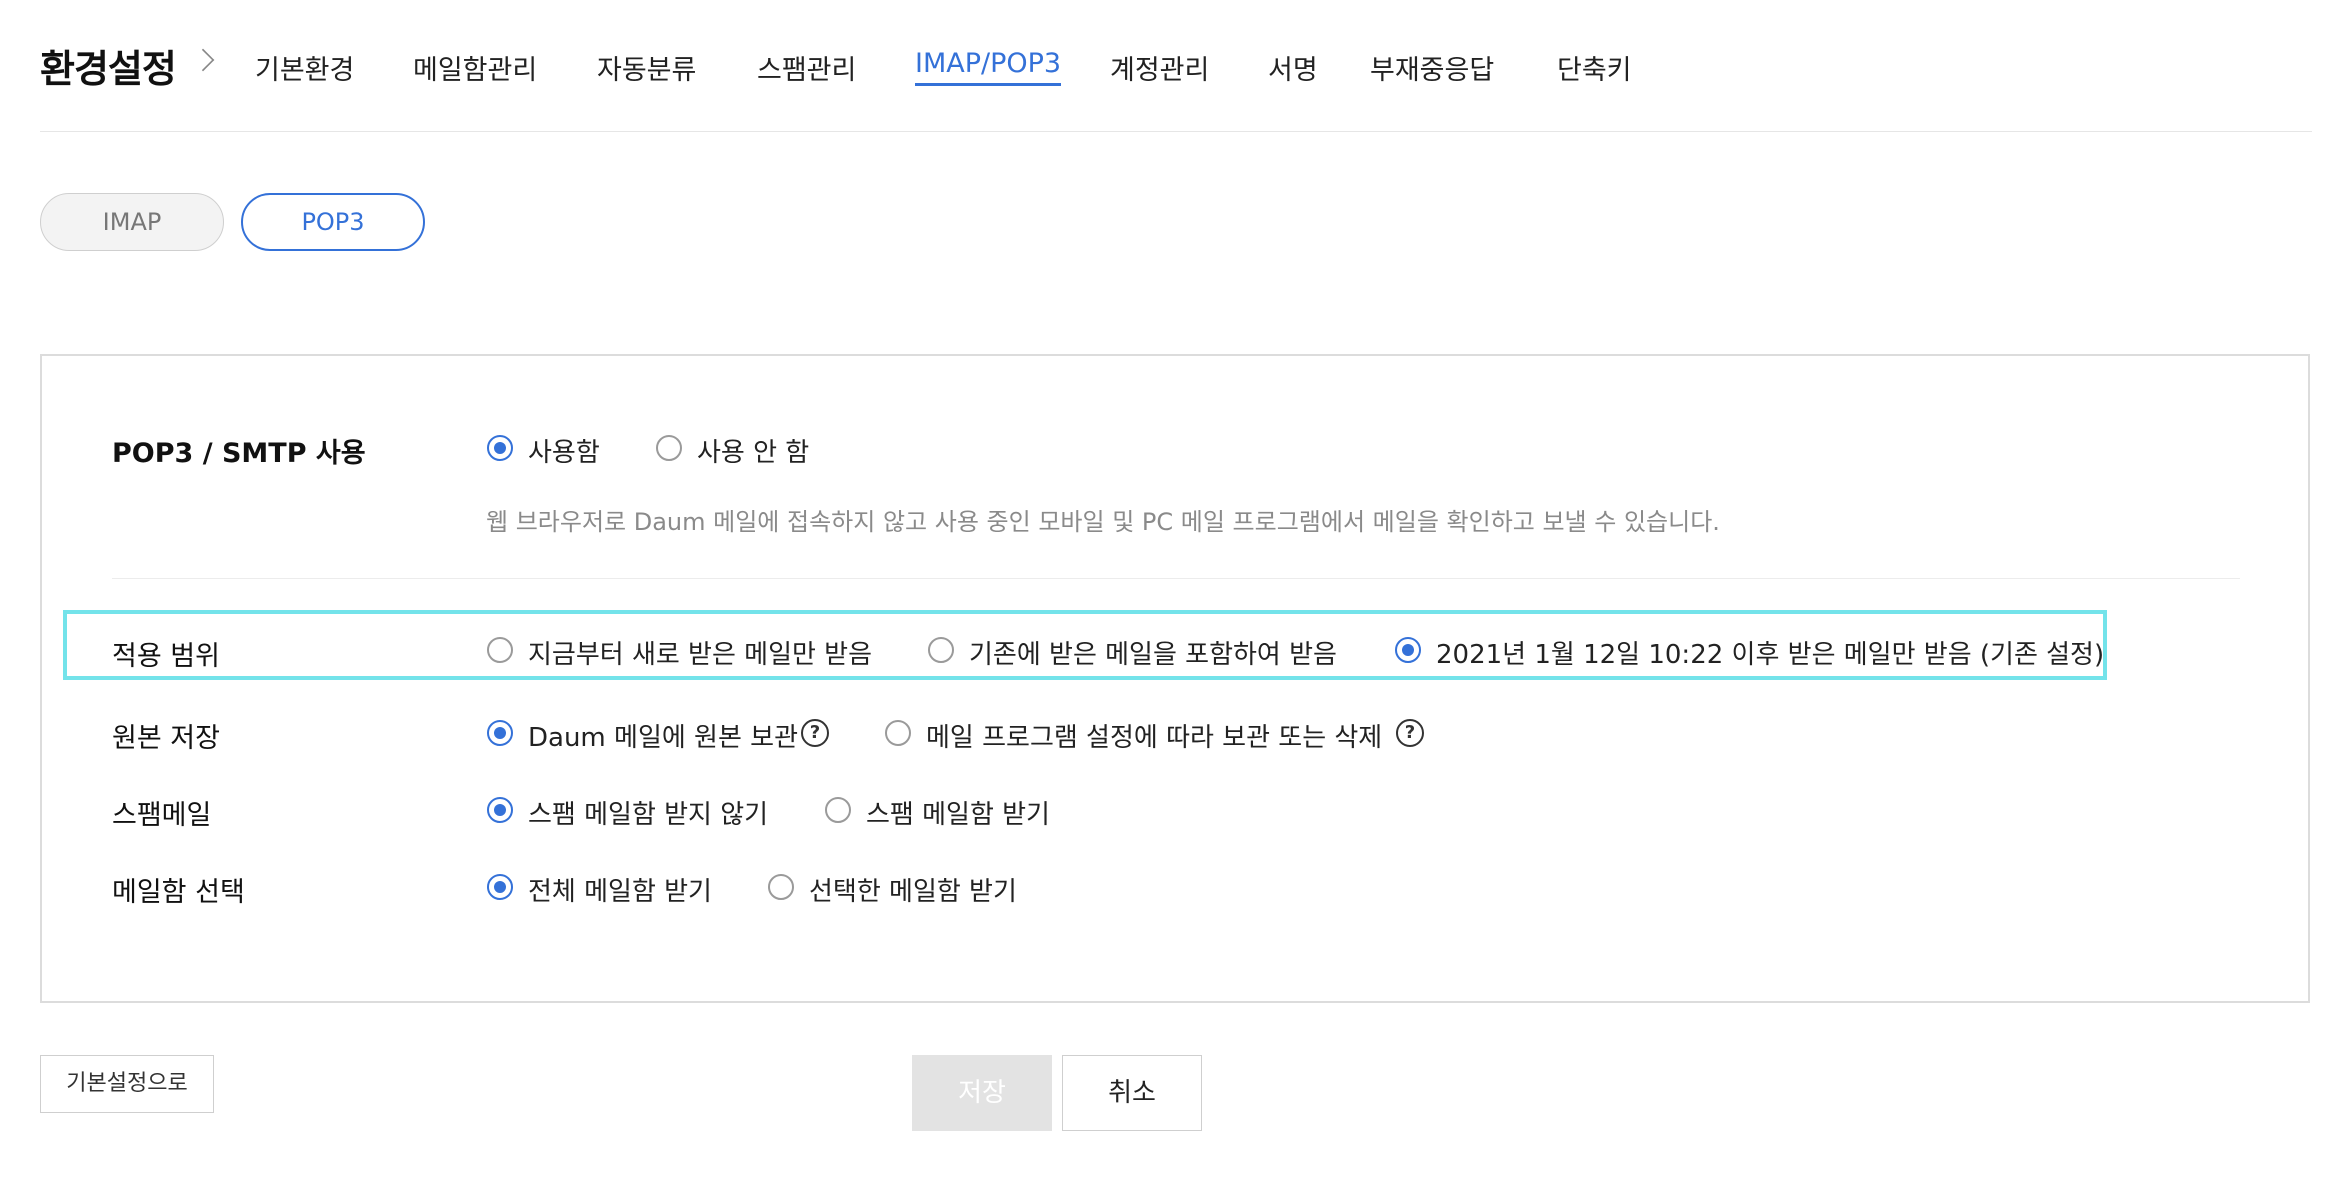 Image resolution: width=2328 pixels, height=1202 pixels. Describe the element at coordinates (500, 733) in the screenshot. I see `original-keep-radio` at that location.